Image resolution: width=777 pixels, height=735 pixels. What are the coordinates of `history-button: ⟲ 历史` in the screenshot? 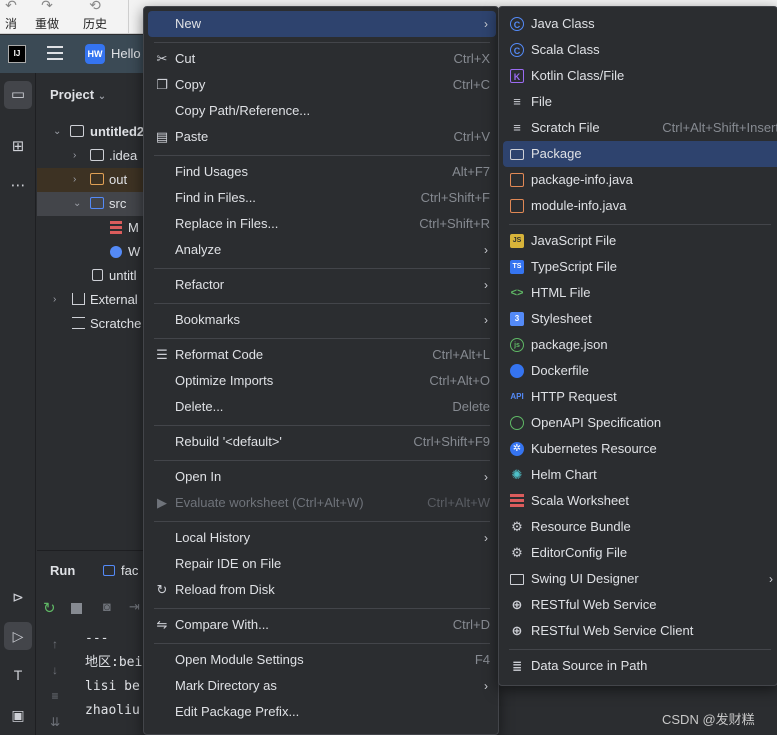 It's located at (95, 17).